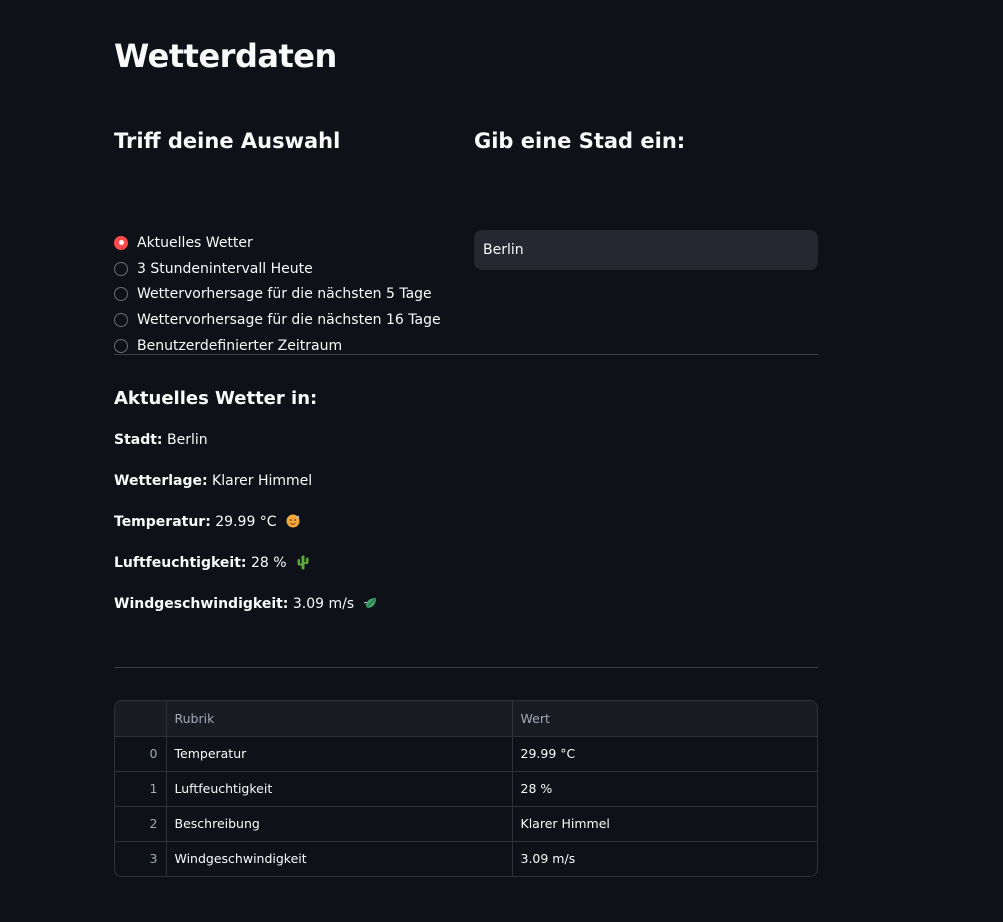 The width and height of the screenshot is (1003, 922). What do you see at coordinates (161, 481) in the screenshot?
I see `condition-info-label: Wetterlage:` at bounding box center [161, 481].